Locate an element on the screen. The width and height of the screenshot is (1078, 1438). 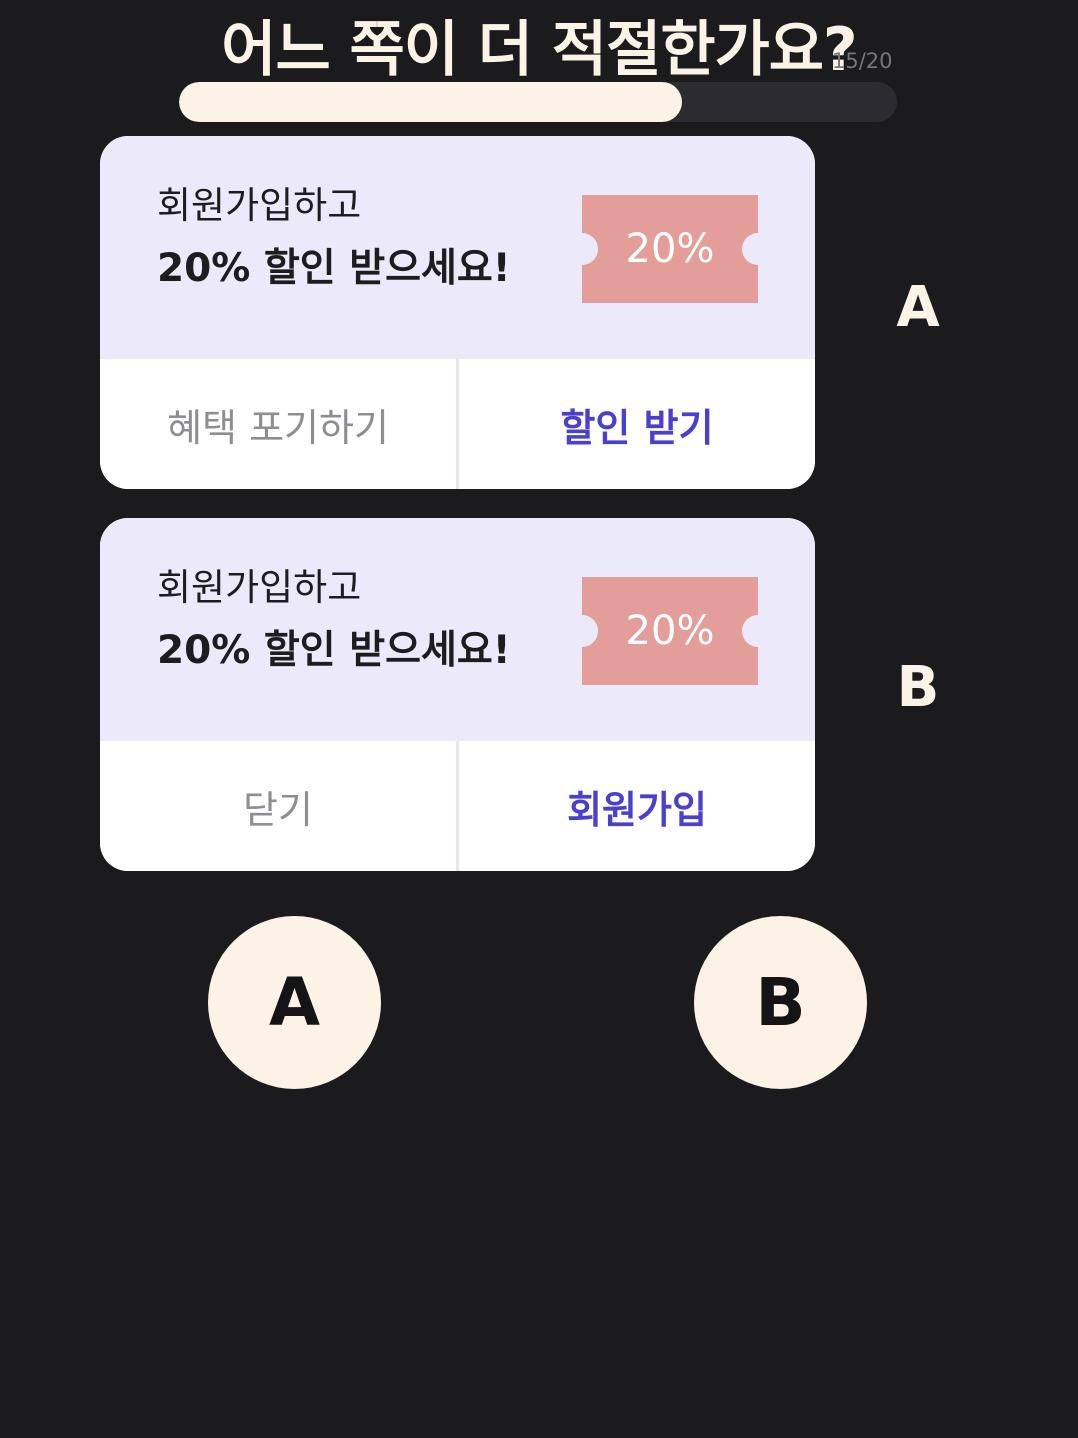
progress-bar is located at coordinates (538, 102).